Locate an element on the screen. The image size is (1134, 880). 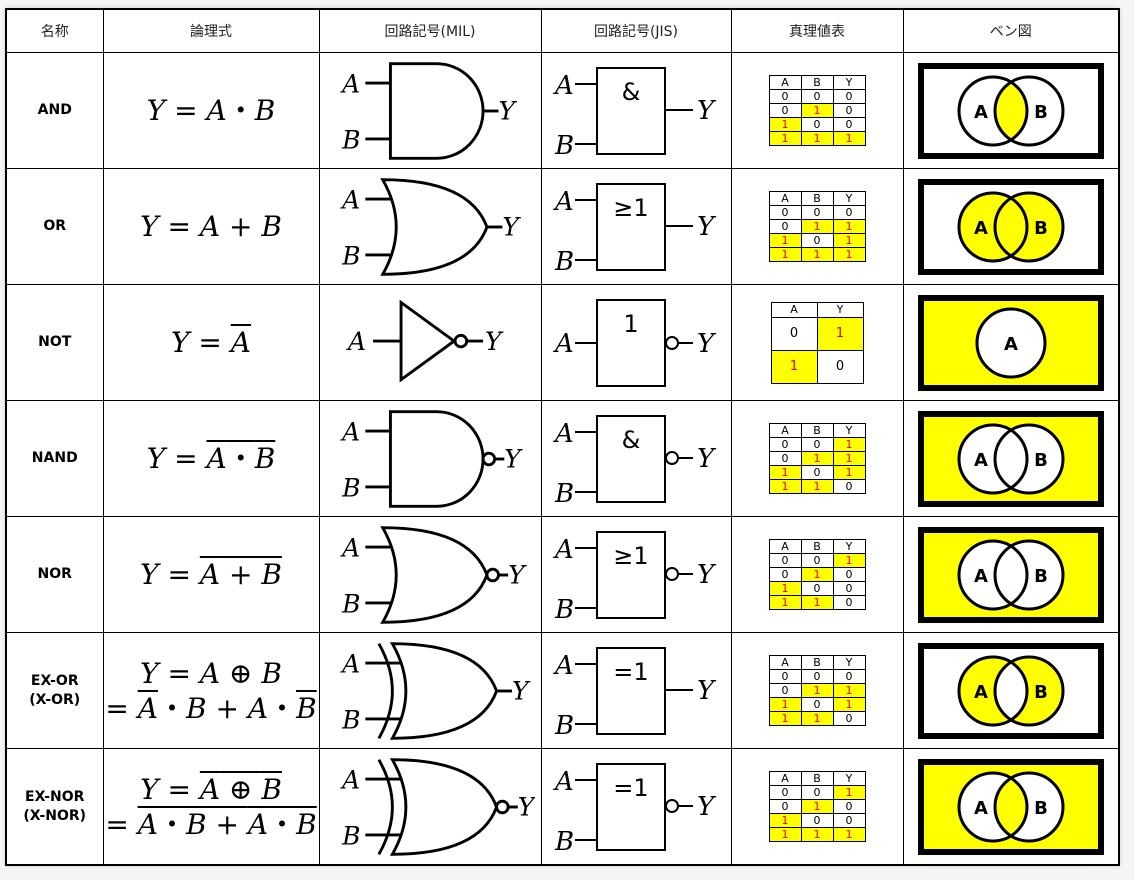
or-venn-diagram: AB is located at coordinates (1010, 226).